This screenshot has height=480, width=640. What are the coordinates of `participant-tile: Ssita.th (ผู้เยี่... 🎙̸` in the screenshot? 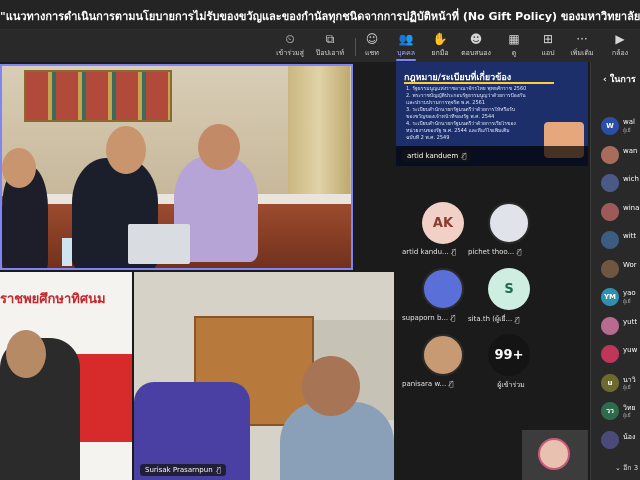 It's located at (508, 298).